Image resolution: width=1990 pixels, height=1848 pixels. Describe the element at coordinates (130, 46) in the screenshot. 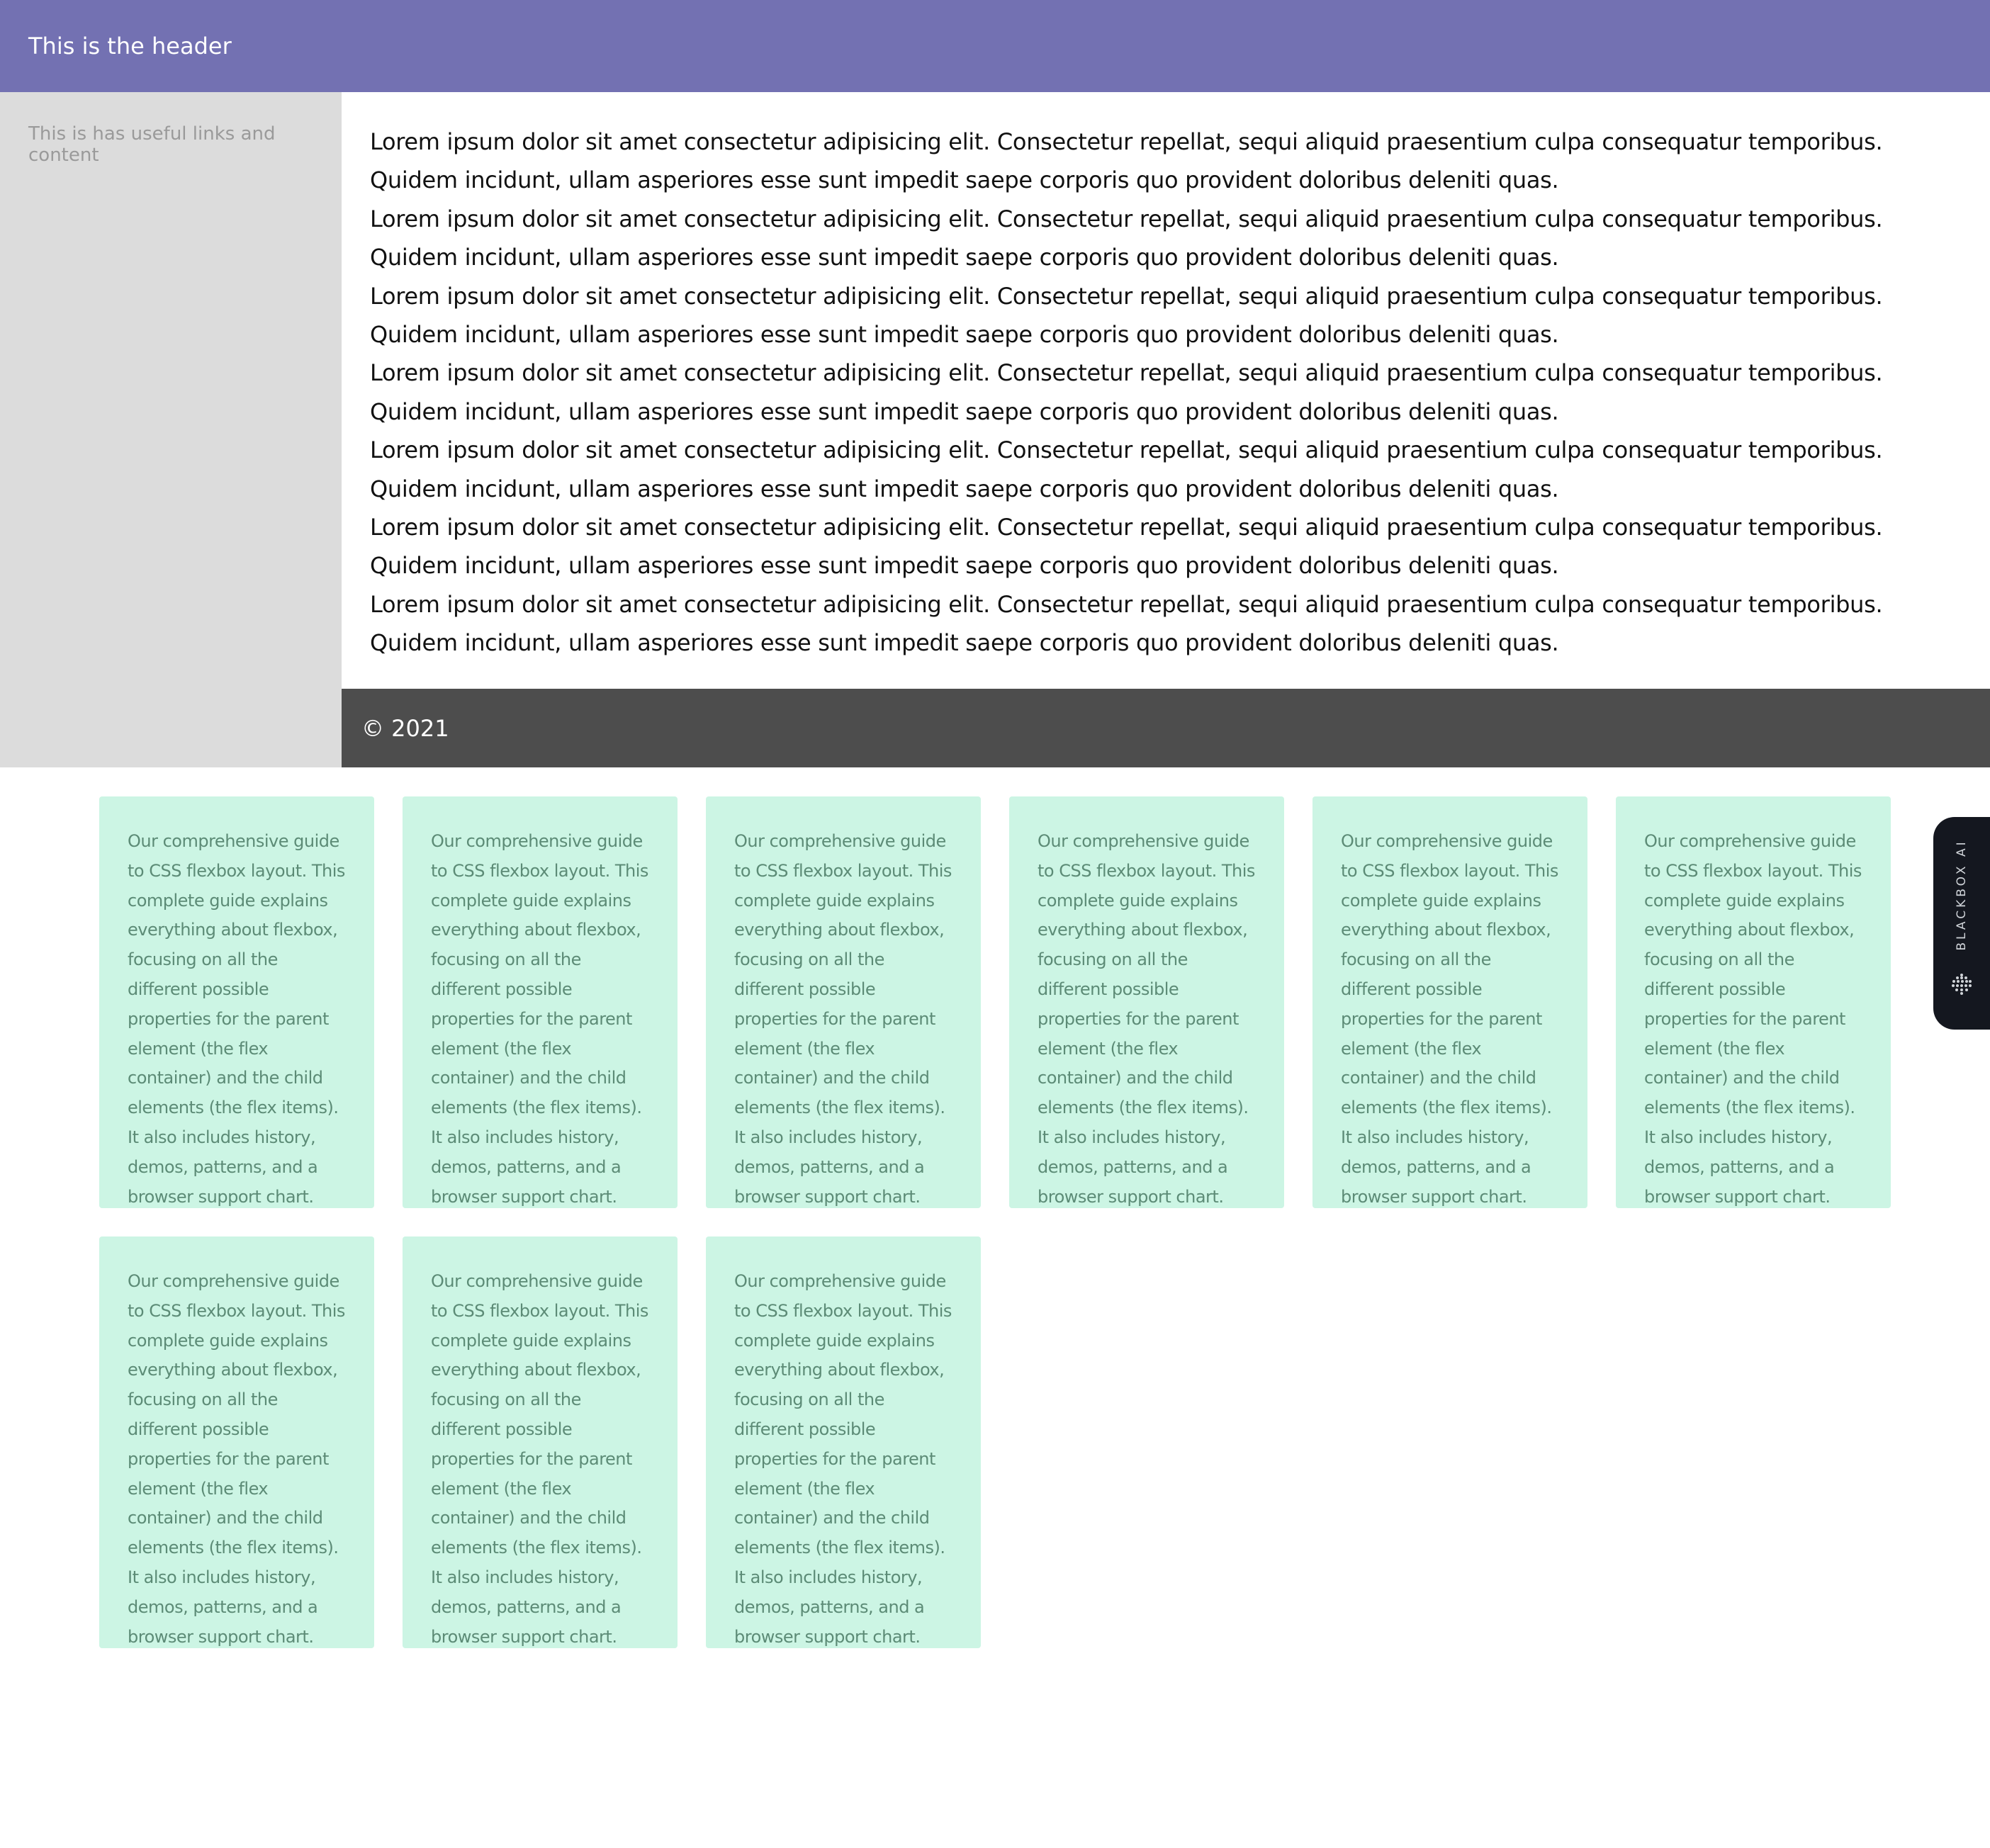

I see `header-title: This is the header` at that location.